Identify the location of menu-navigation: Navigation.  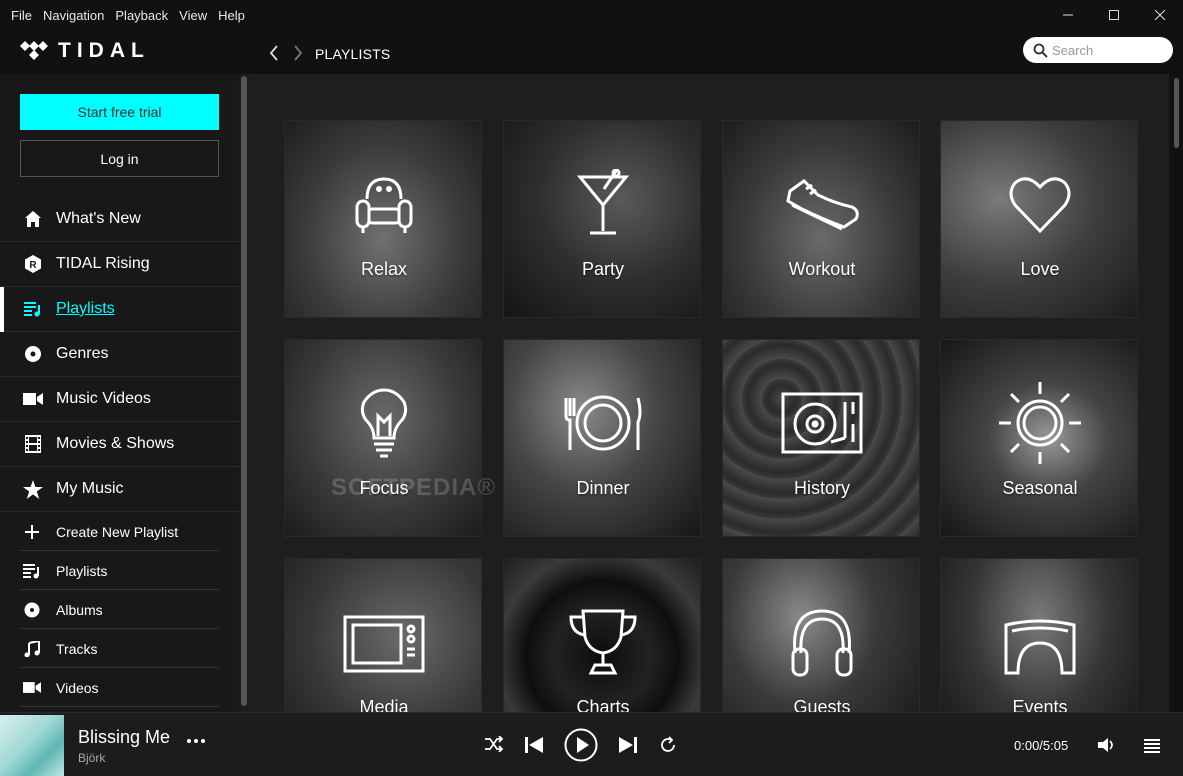
(73, 15).